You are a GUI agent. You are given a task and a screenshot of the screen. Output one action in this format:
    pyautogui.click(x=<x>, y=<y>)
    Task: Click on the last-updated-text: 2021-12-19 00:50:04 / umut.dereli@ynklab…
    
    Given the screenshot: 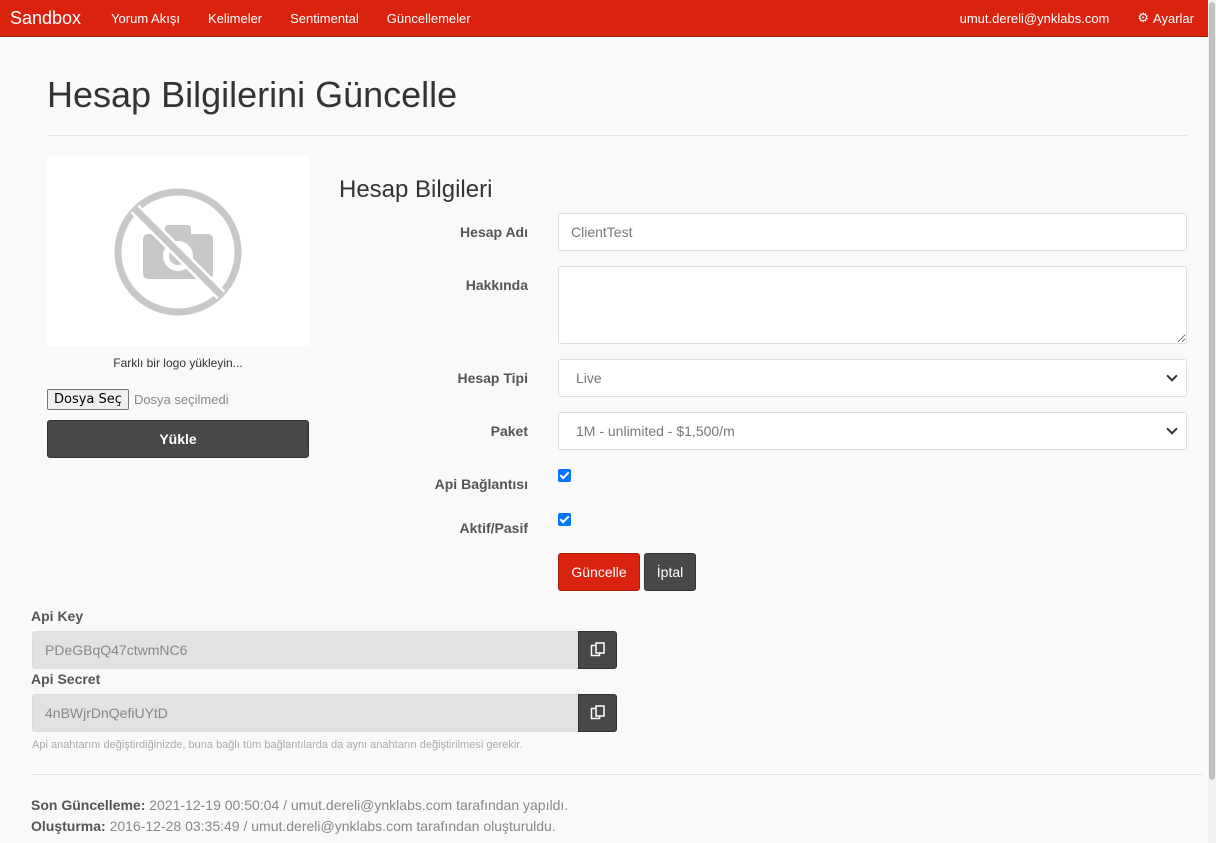 What is the action you would take?
    pyautogui.click(x=359, y=805)
    